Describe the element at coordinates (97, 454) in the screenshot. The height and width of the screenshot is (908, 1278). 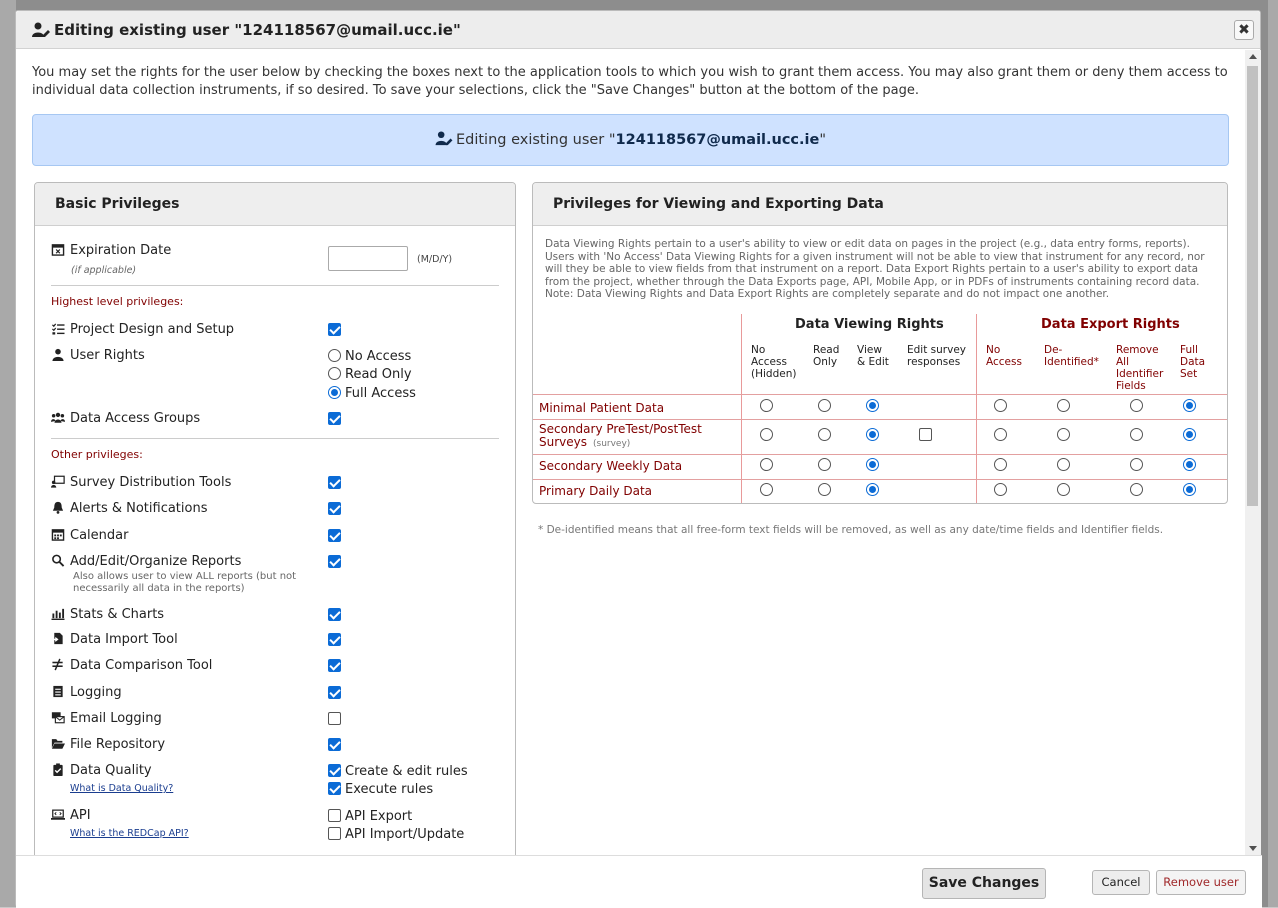
I see `other-privileges-label: Other privileges:` at that location.